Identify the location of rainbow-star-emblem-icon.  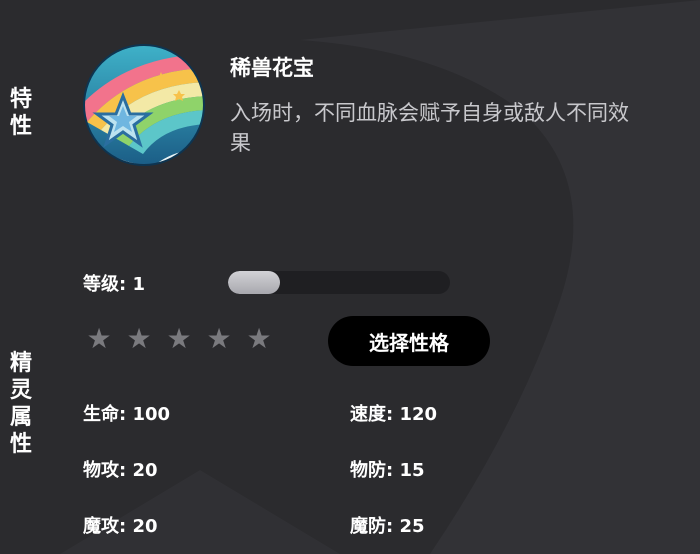
(144, 105).